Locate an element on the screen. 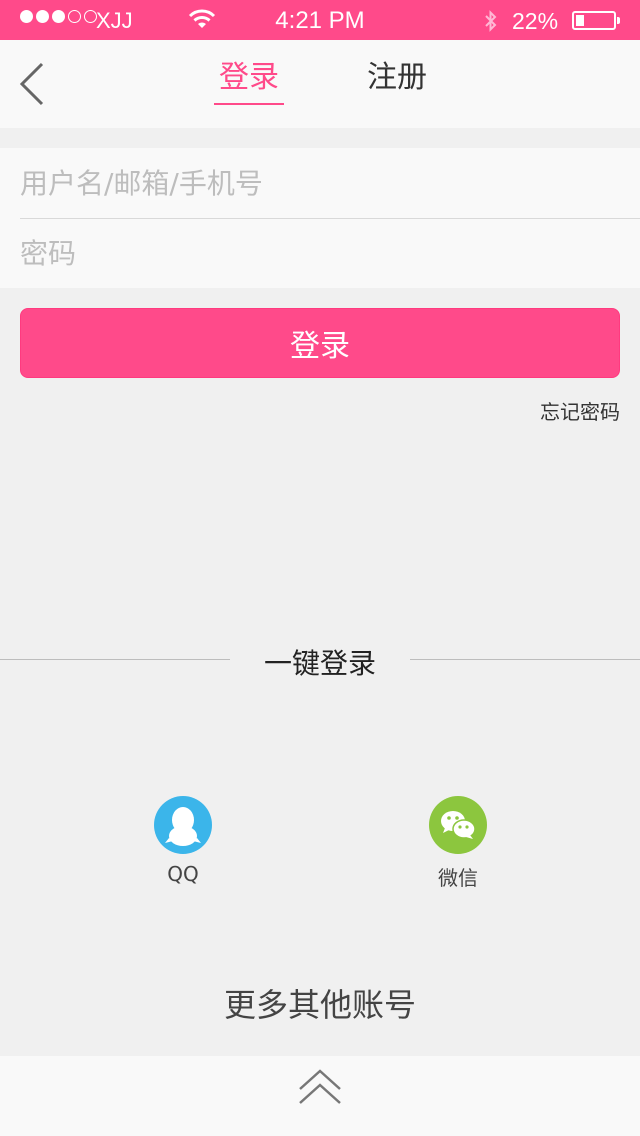  qq-login-button: QQ is located at coordinates (183, 841).